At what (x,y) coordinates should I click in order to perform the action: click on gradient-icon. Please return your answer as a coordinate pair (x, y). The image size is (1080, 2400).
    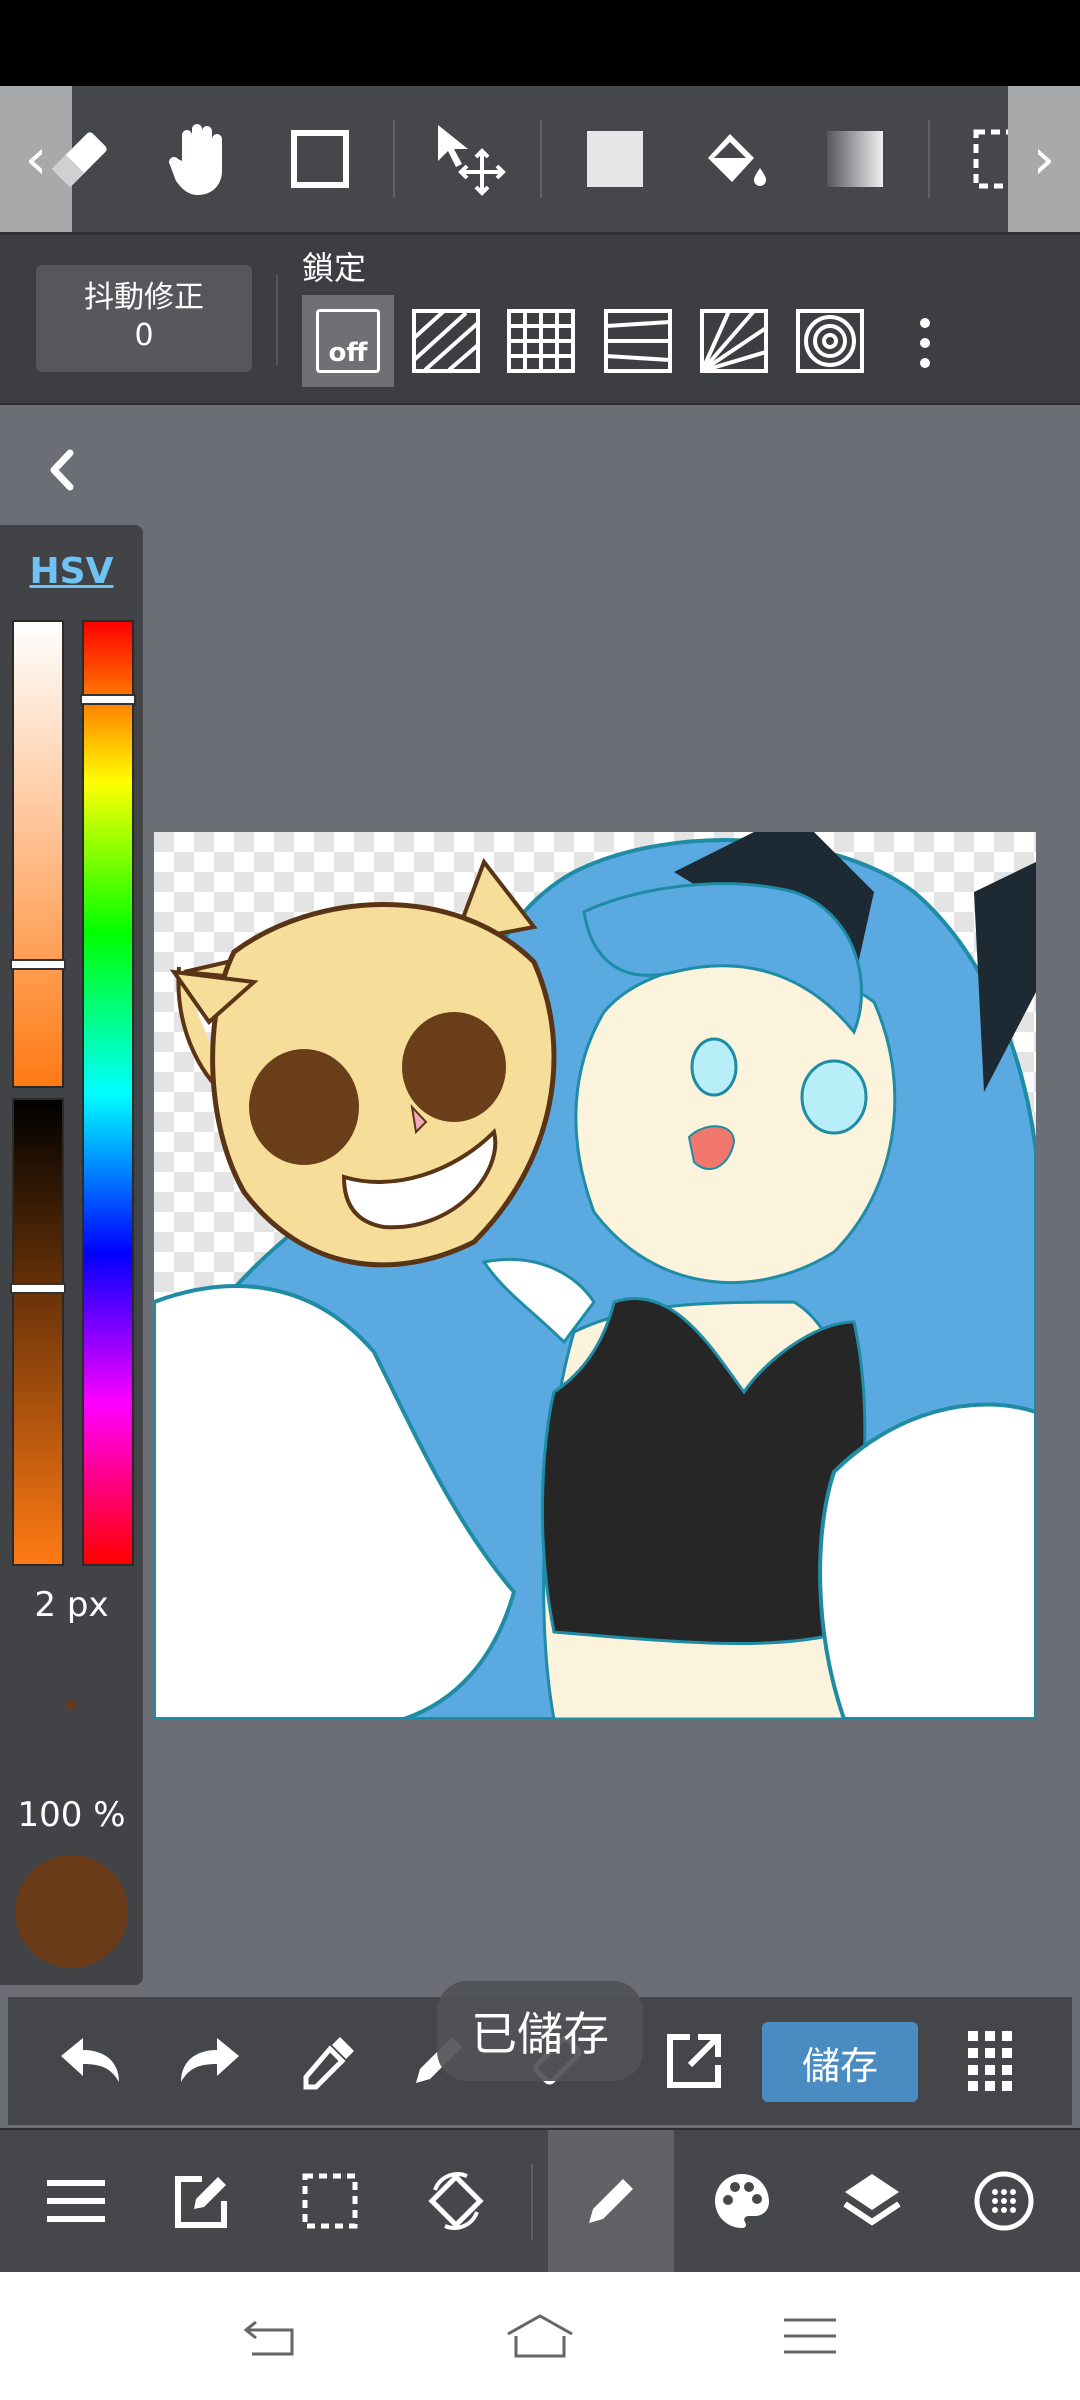
    Looking at the image, I should click on (855, 159).